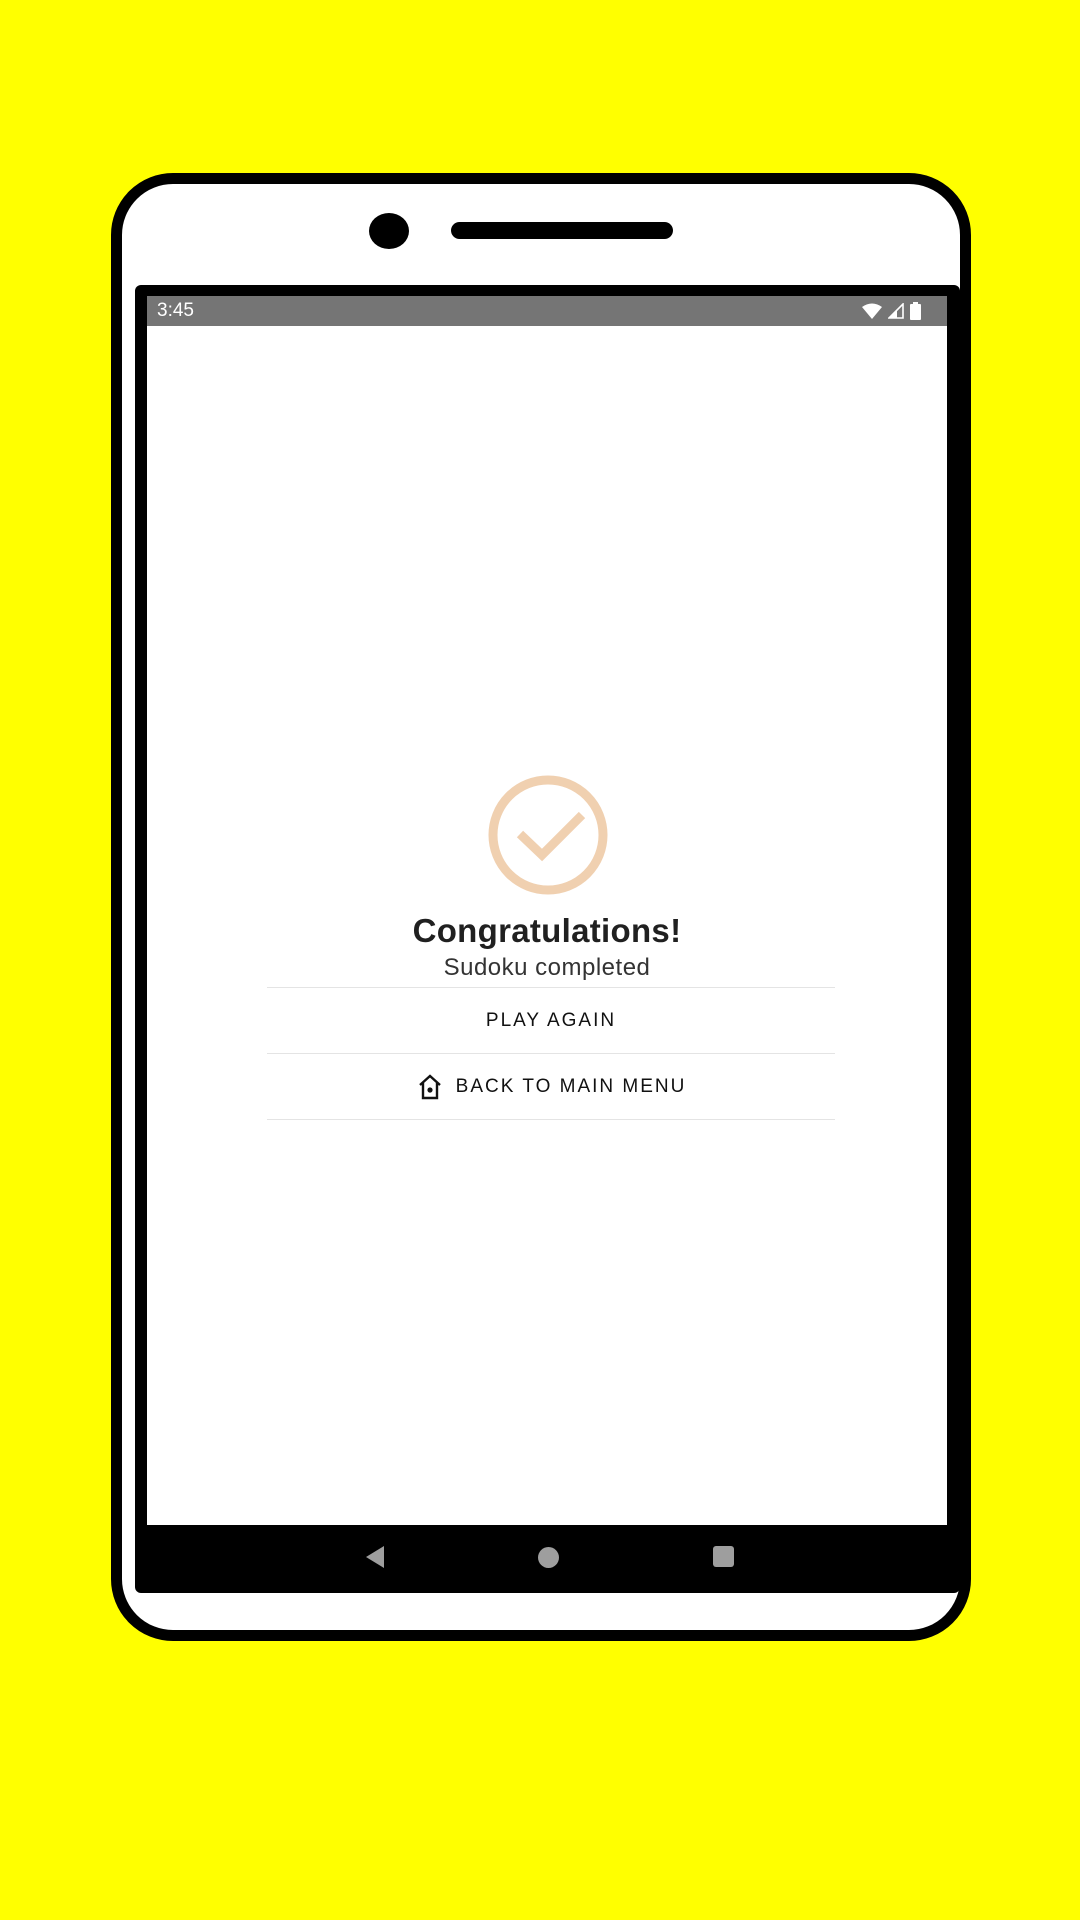 This screenshot has width=1080, height=1920. I want to click on play-again-label: PLAY AGAIN, so click(551, 1020).